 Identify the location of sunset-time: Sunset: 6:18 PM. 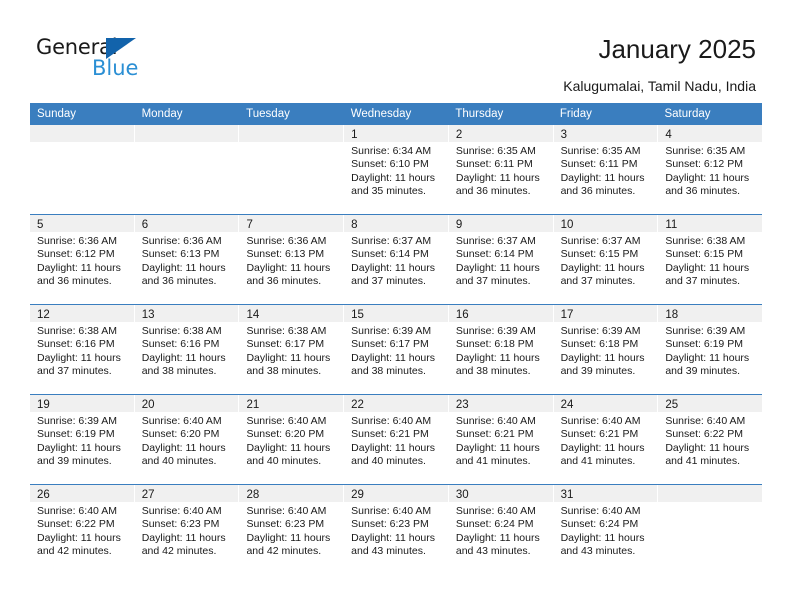
(494, 344).